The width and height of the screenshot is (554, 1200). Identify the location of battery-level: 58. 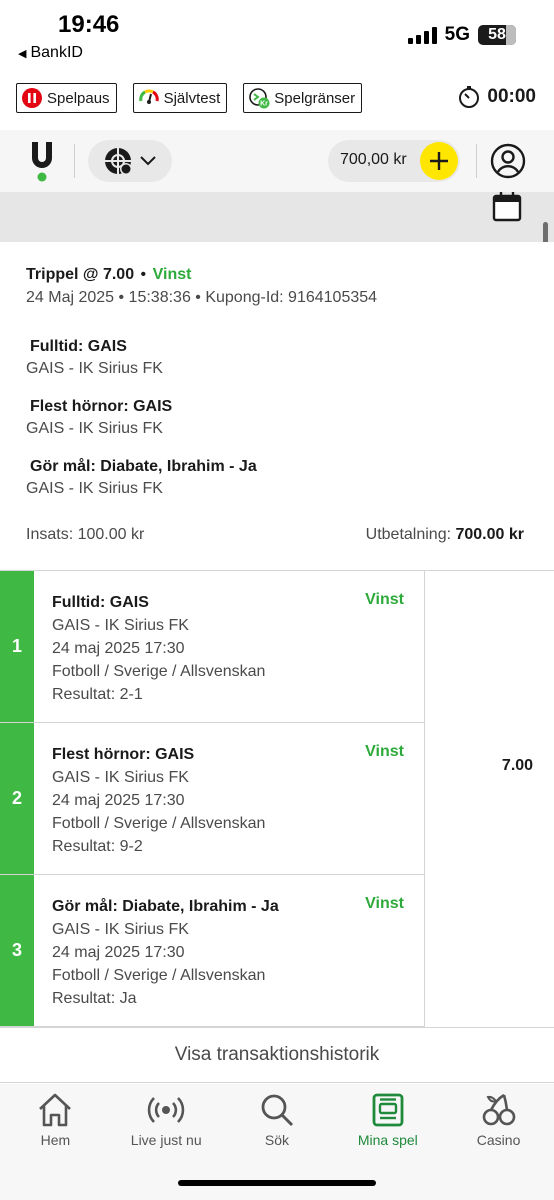
(497, 34).